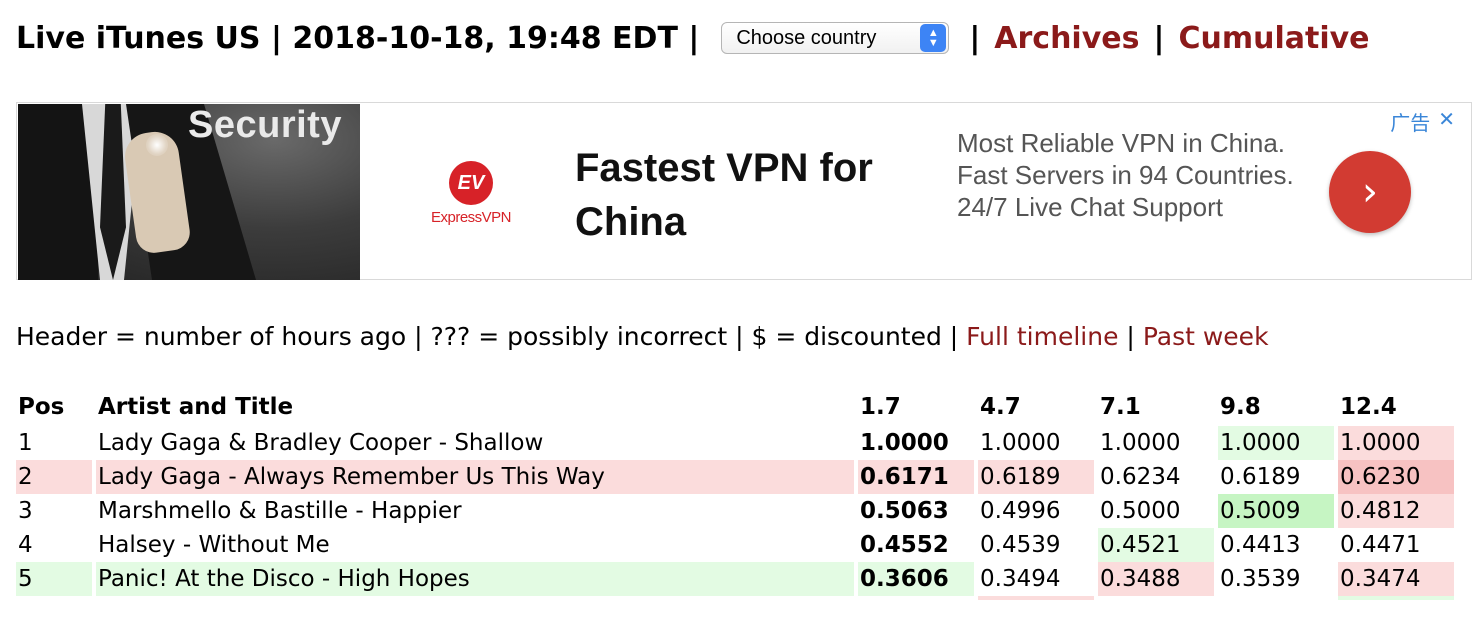 Image resolution: width=1484 pixels, height=622 pixels. Describe the element at coordinates (1370, 192) in the screenshot. I see `ad-arrow-button: ›` at that location.